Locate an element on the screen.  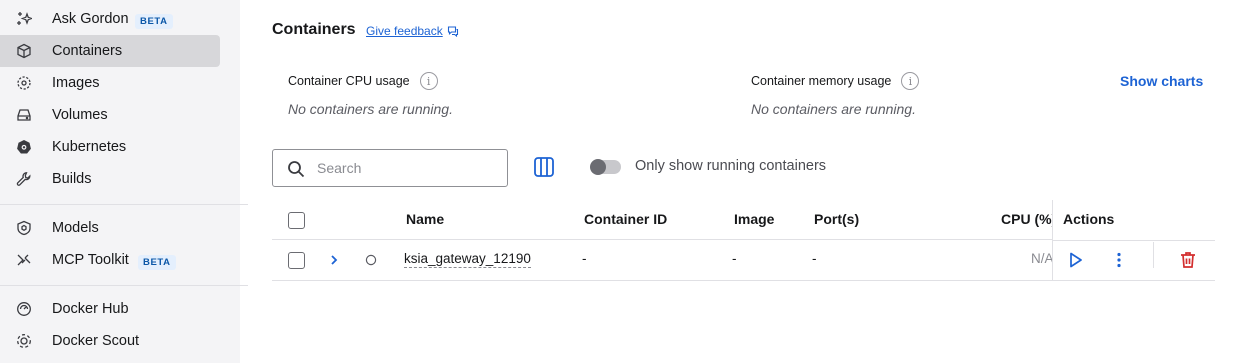
actions-separator is located at coordinates (1153, 255).